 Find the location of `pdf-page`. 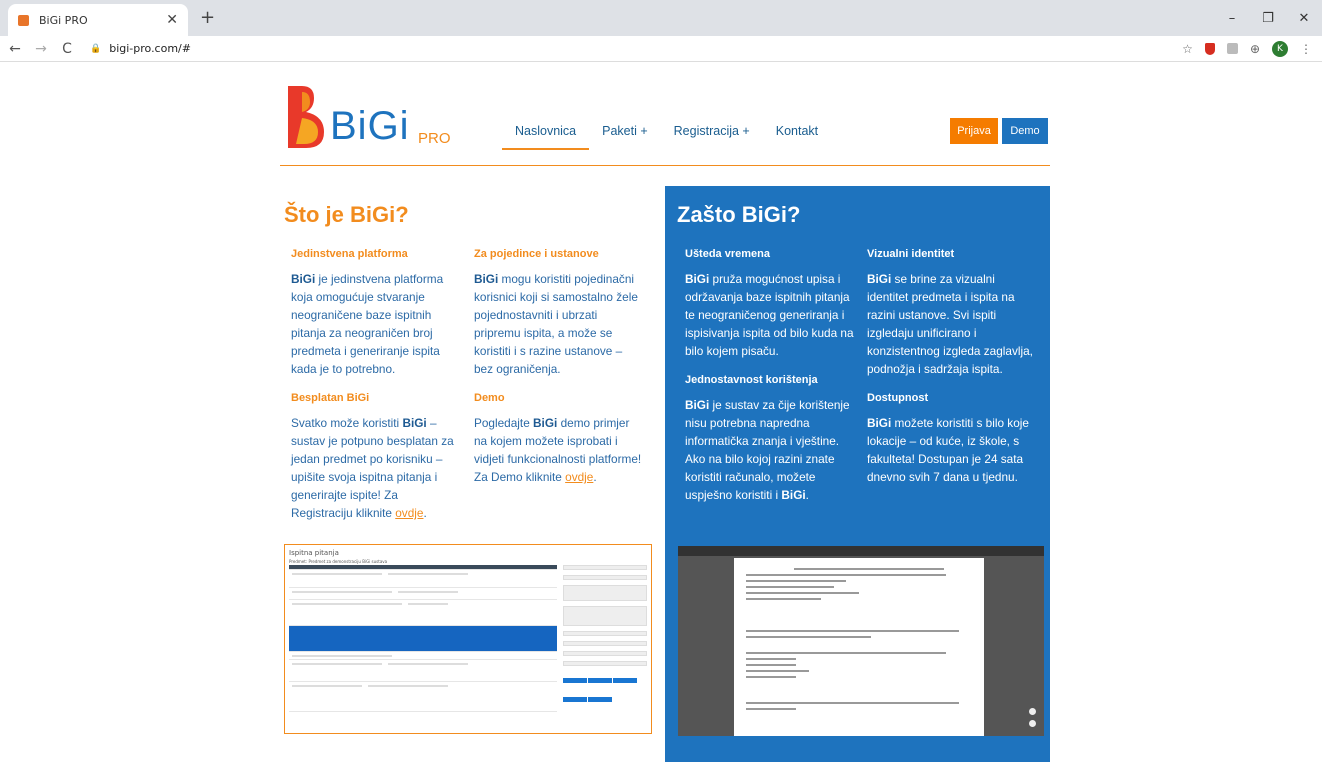

pdf-page is located at coordinates (859, 647).